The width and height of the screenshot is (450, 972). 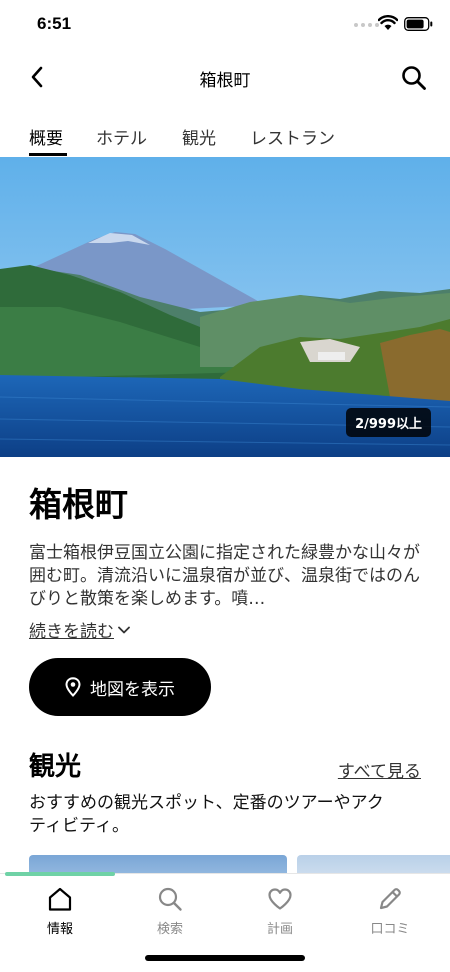 I want to click on home-icon, so click(x=60, y=899).